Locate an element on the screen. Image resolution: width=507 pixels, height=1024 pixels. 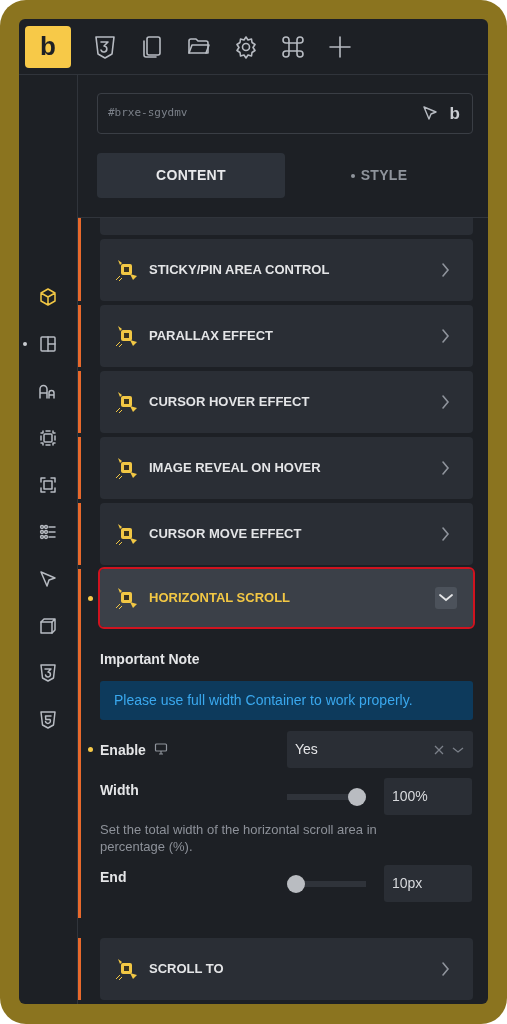
box-icon is located at coordinates (48, 625).